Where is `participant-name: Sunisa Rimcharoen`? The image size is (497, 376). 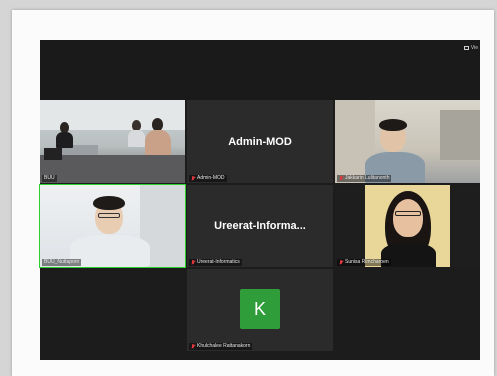 participant-name: Sunisa Rimcharoen is located at coordinates (367, 262).